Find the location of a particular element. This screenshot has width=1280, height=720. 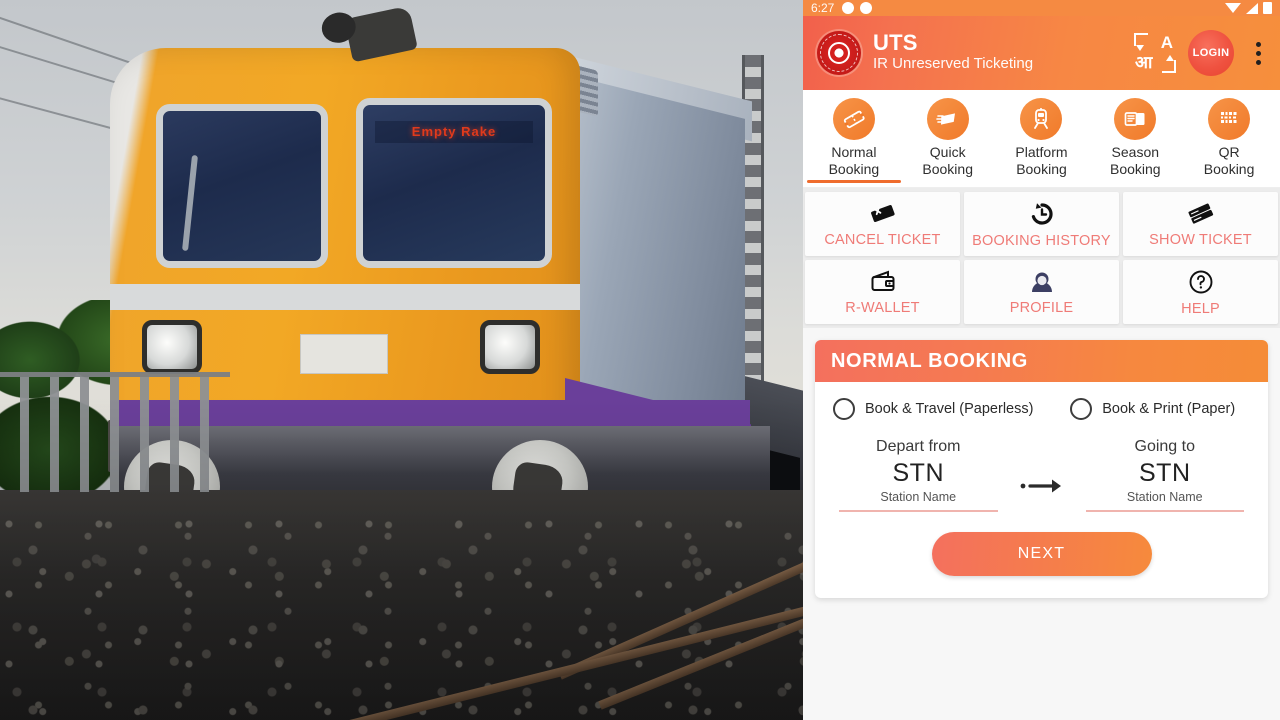

kebab-menu-icon is located at coordinates (1258, 53).